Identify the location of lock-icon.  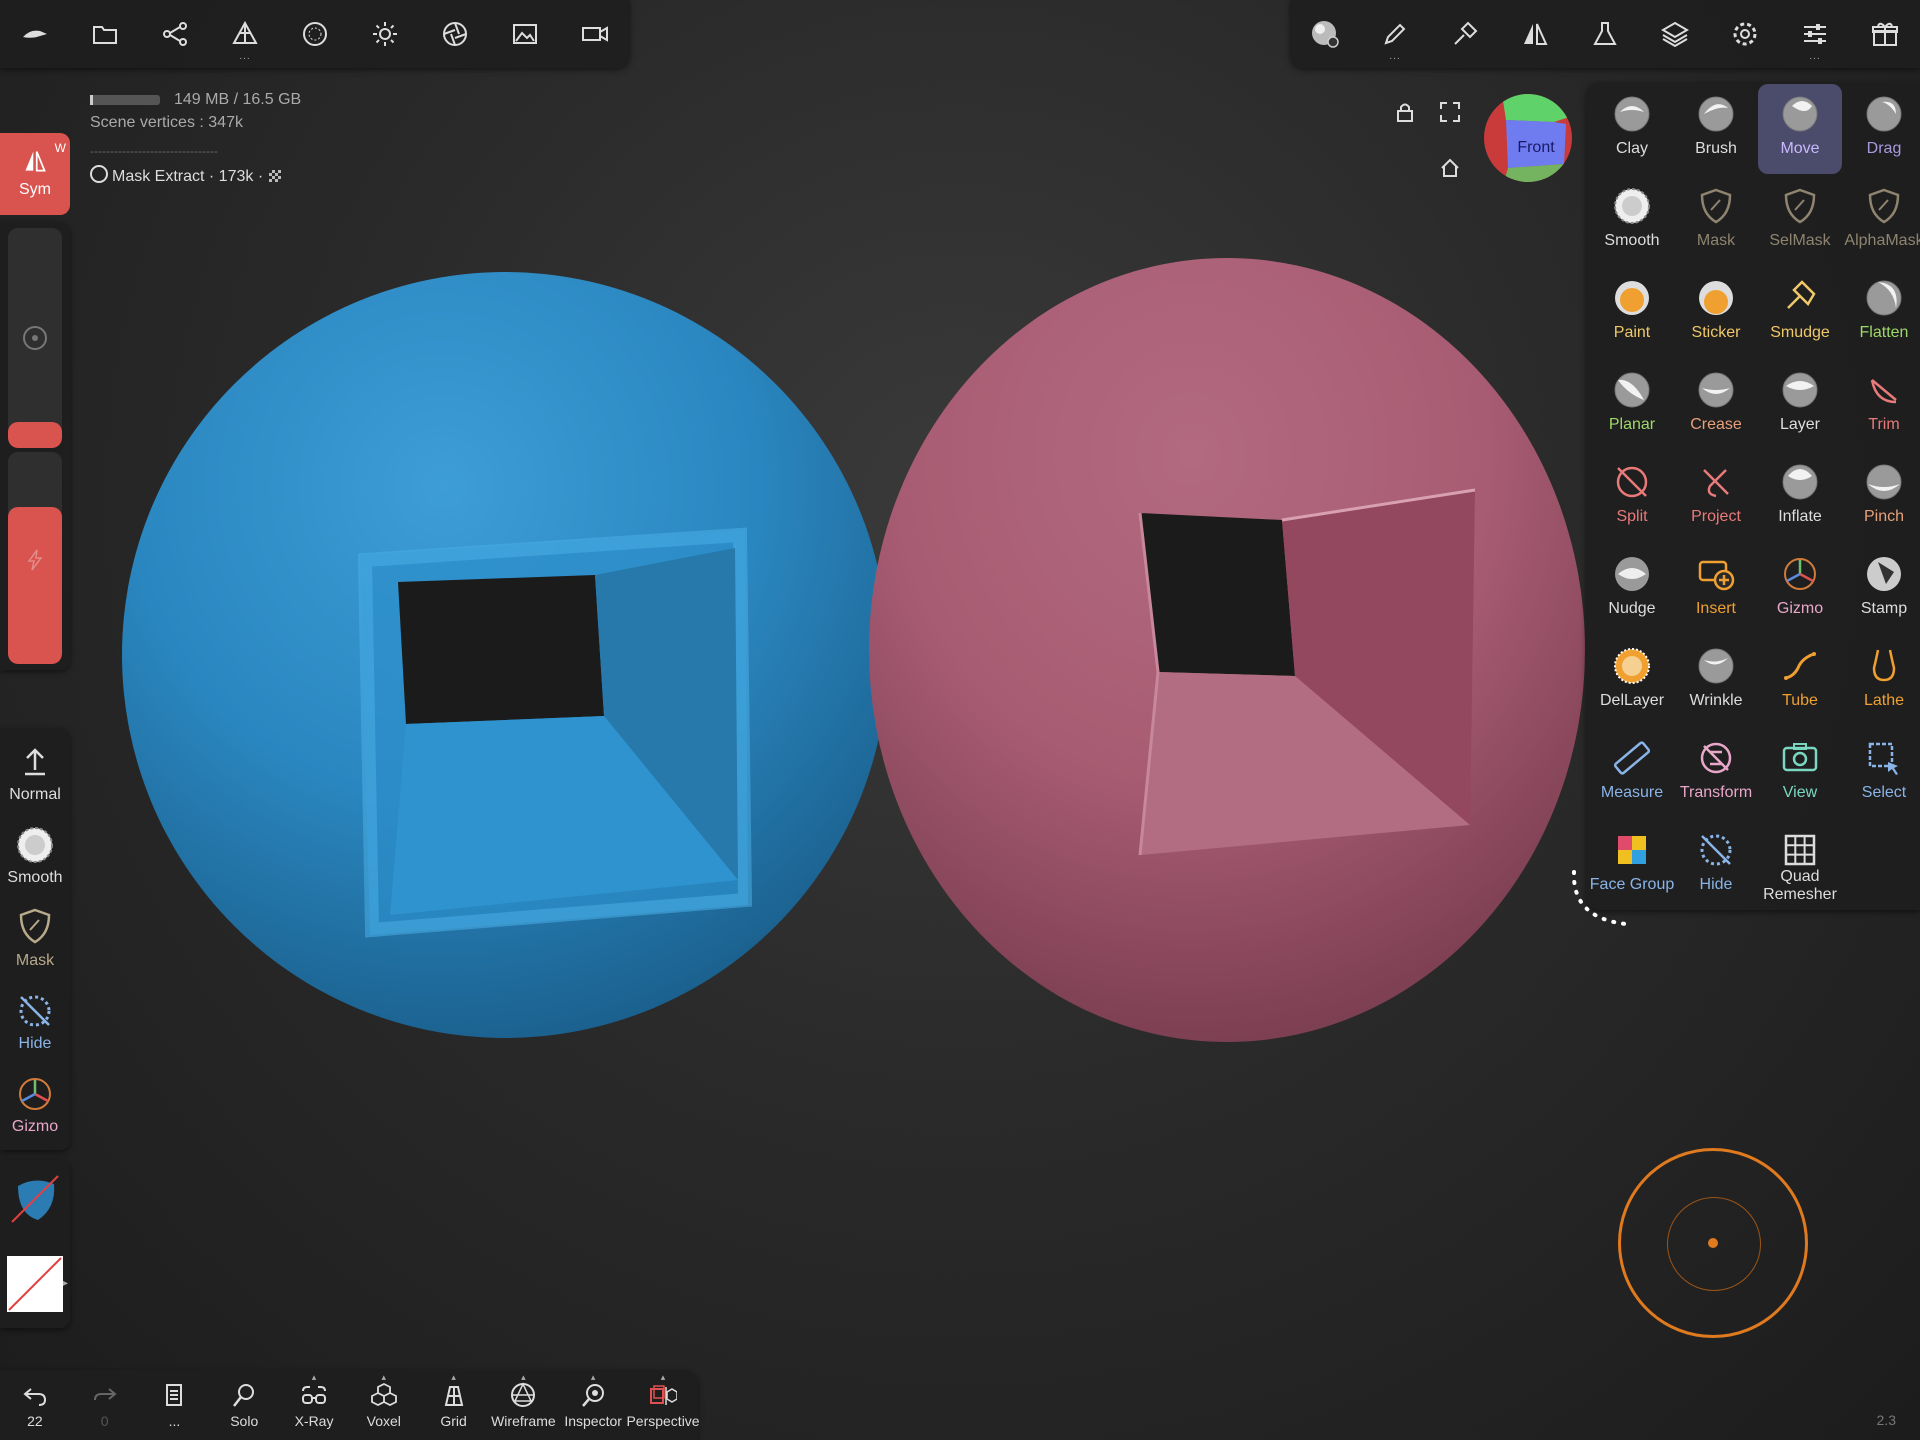
(1405, 112).